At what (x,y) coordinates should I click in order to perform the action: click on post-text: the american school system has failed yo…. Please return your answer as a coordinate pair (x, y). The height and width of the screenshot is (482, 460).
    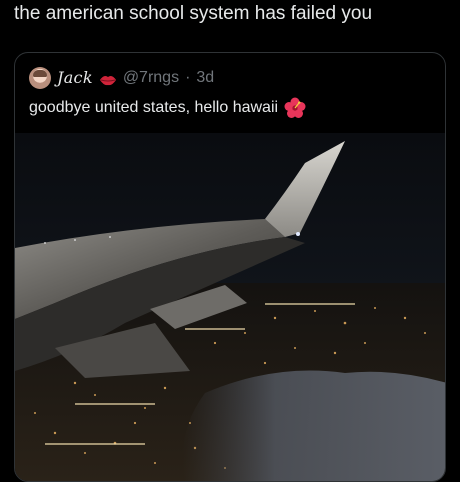
    Looking at the image, I should click on (193, 13).